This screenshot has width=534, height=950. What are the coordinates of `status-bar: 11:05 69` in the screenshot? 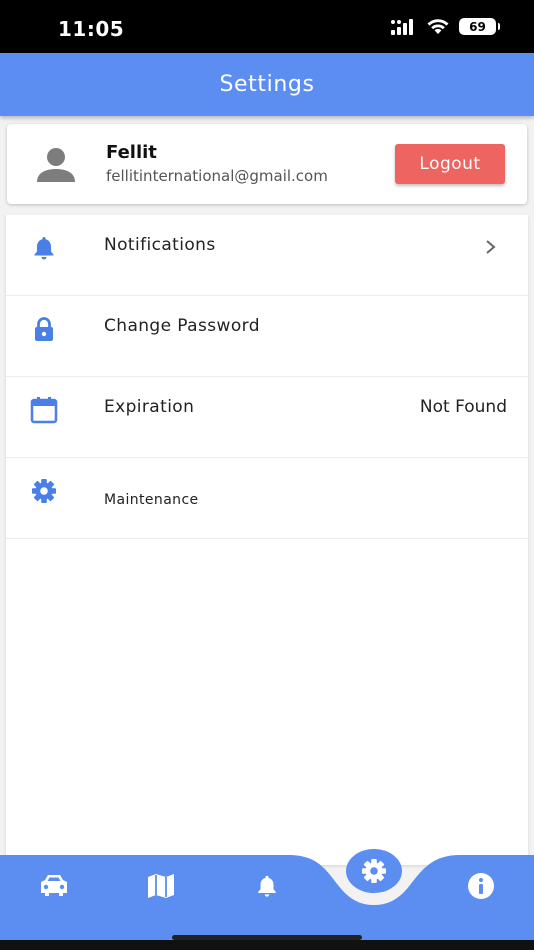 It's located at (267, 26).